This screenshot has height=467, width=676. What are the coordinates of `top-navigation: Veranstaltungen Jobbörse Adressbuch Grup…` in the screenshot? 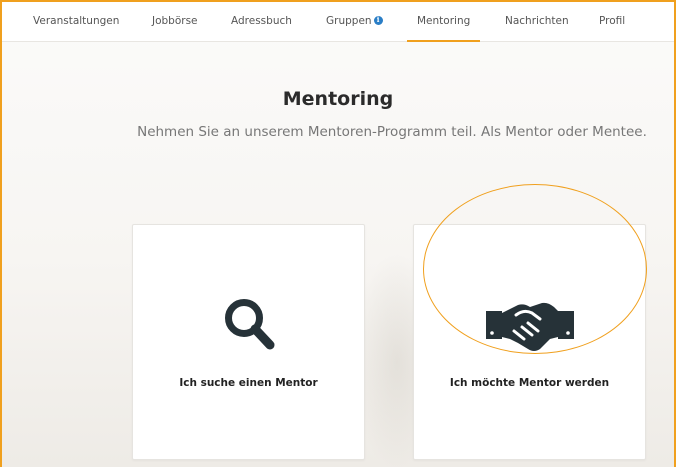 It's located at (338, 22).